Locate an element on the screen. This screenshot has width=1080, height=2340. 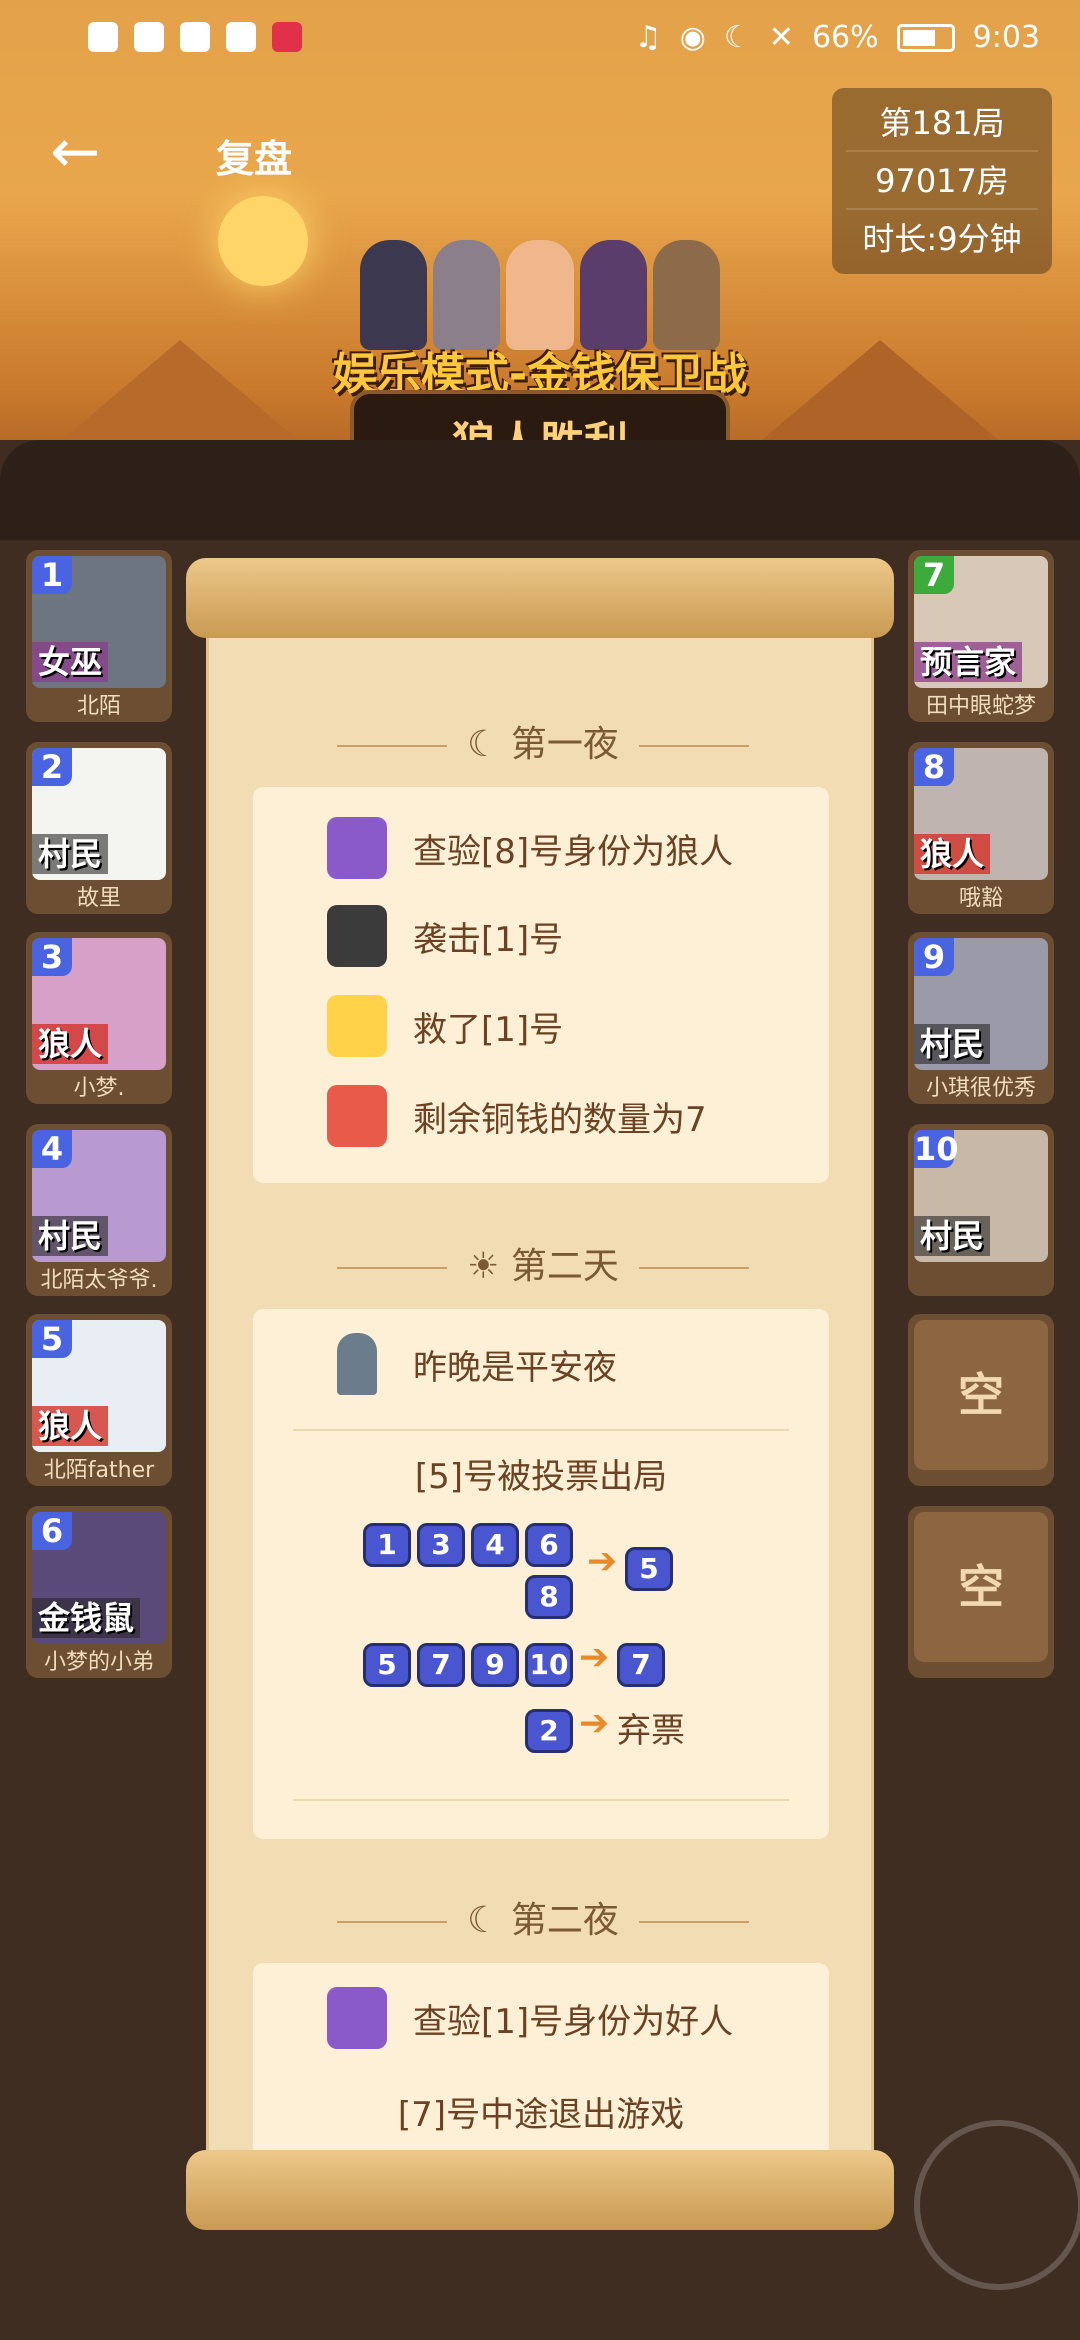
seat-number: 2 is located at coordinates (52, 767).